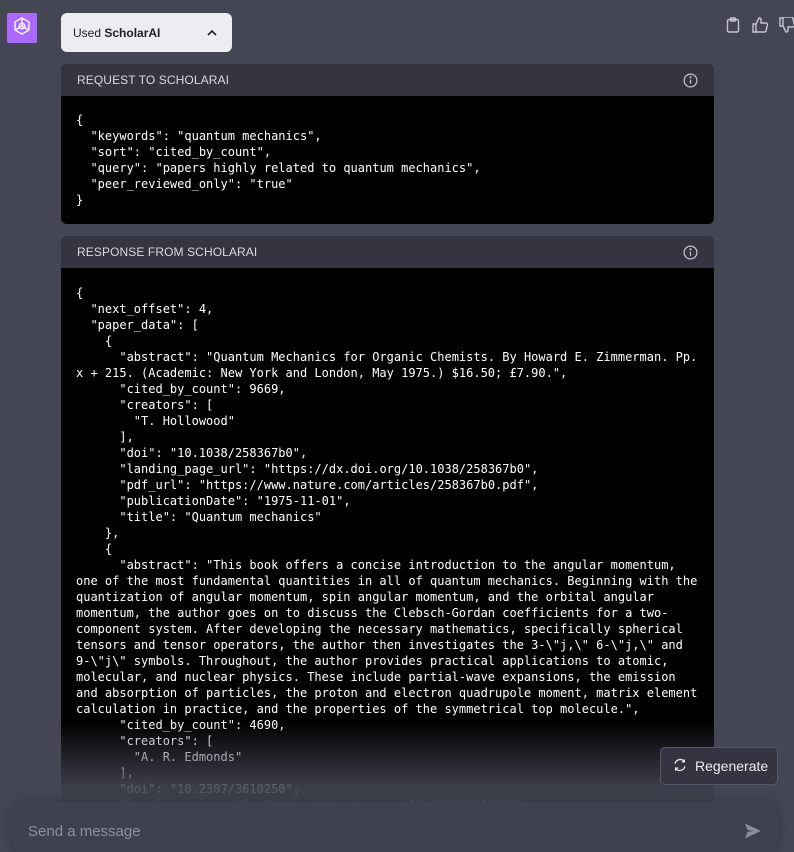 Image resolution: width=794 pixels, height=852 pixels. I want to click on openai-logo-icon, so click(22, 28).